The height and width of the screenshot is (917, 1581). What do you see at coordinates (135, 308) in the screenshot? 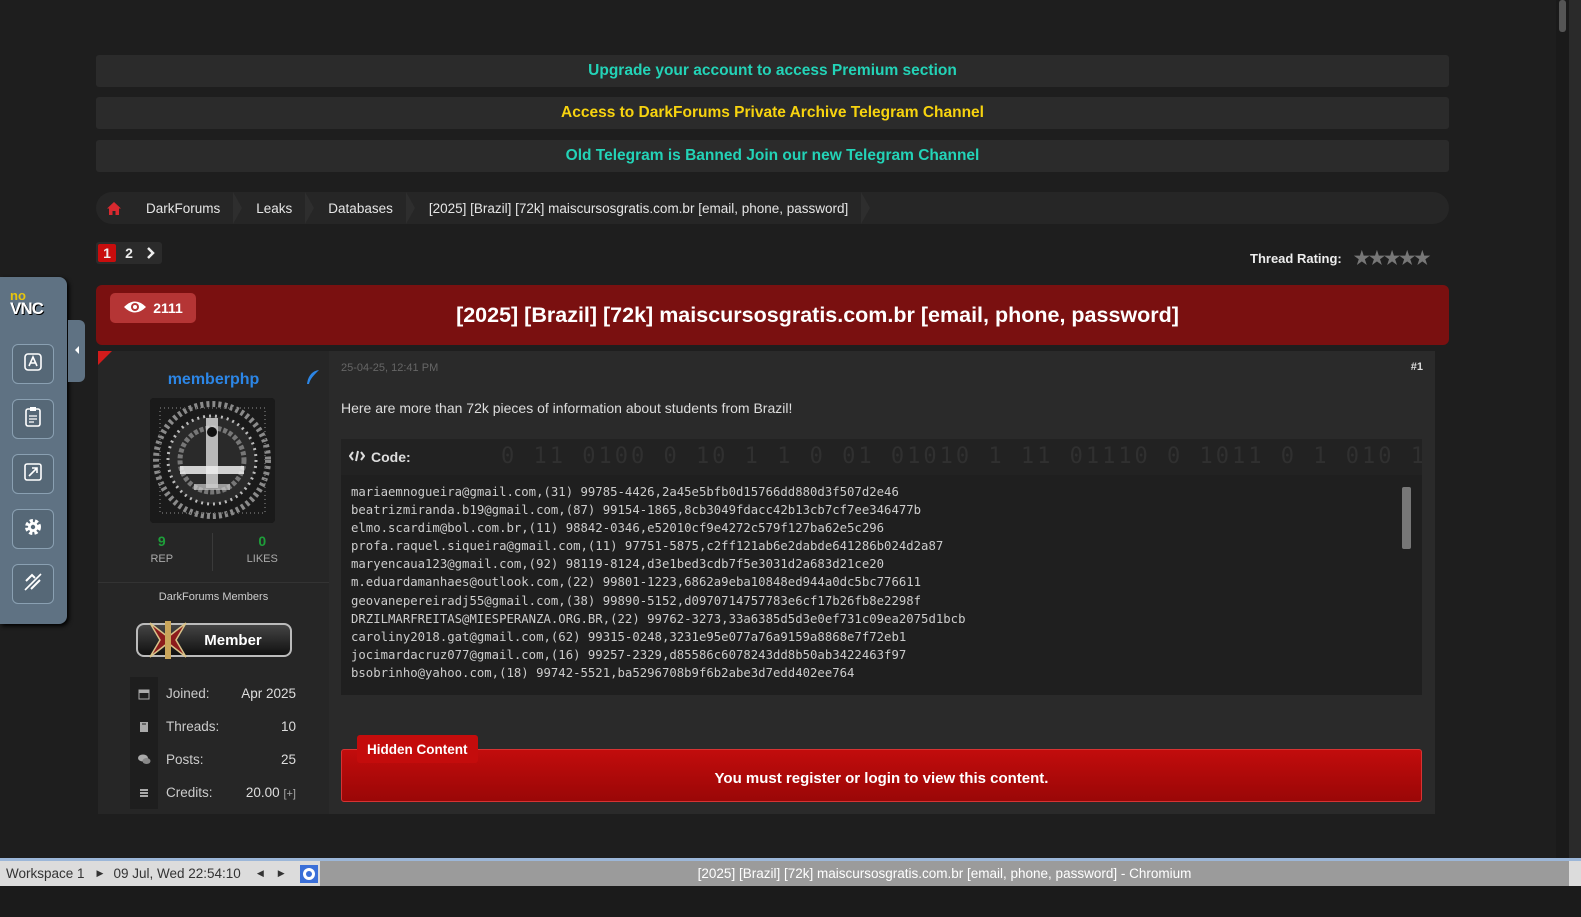
I see `eye-icon` at bounding box center [135, 308].